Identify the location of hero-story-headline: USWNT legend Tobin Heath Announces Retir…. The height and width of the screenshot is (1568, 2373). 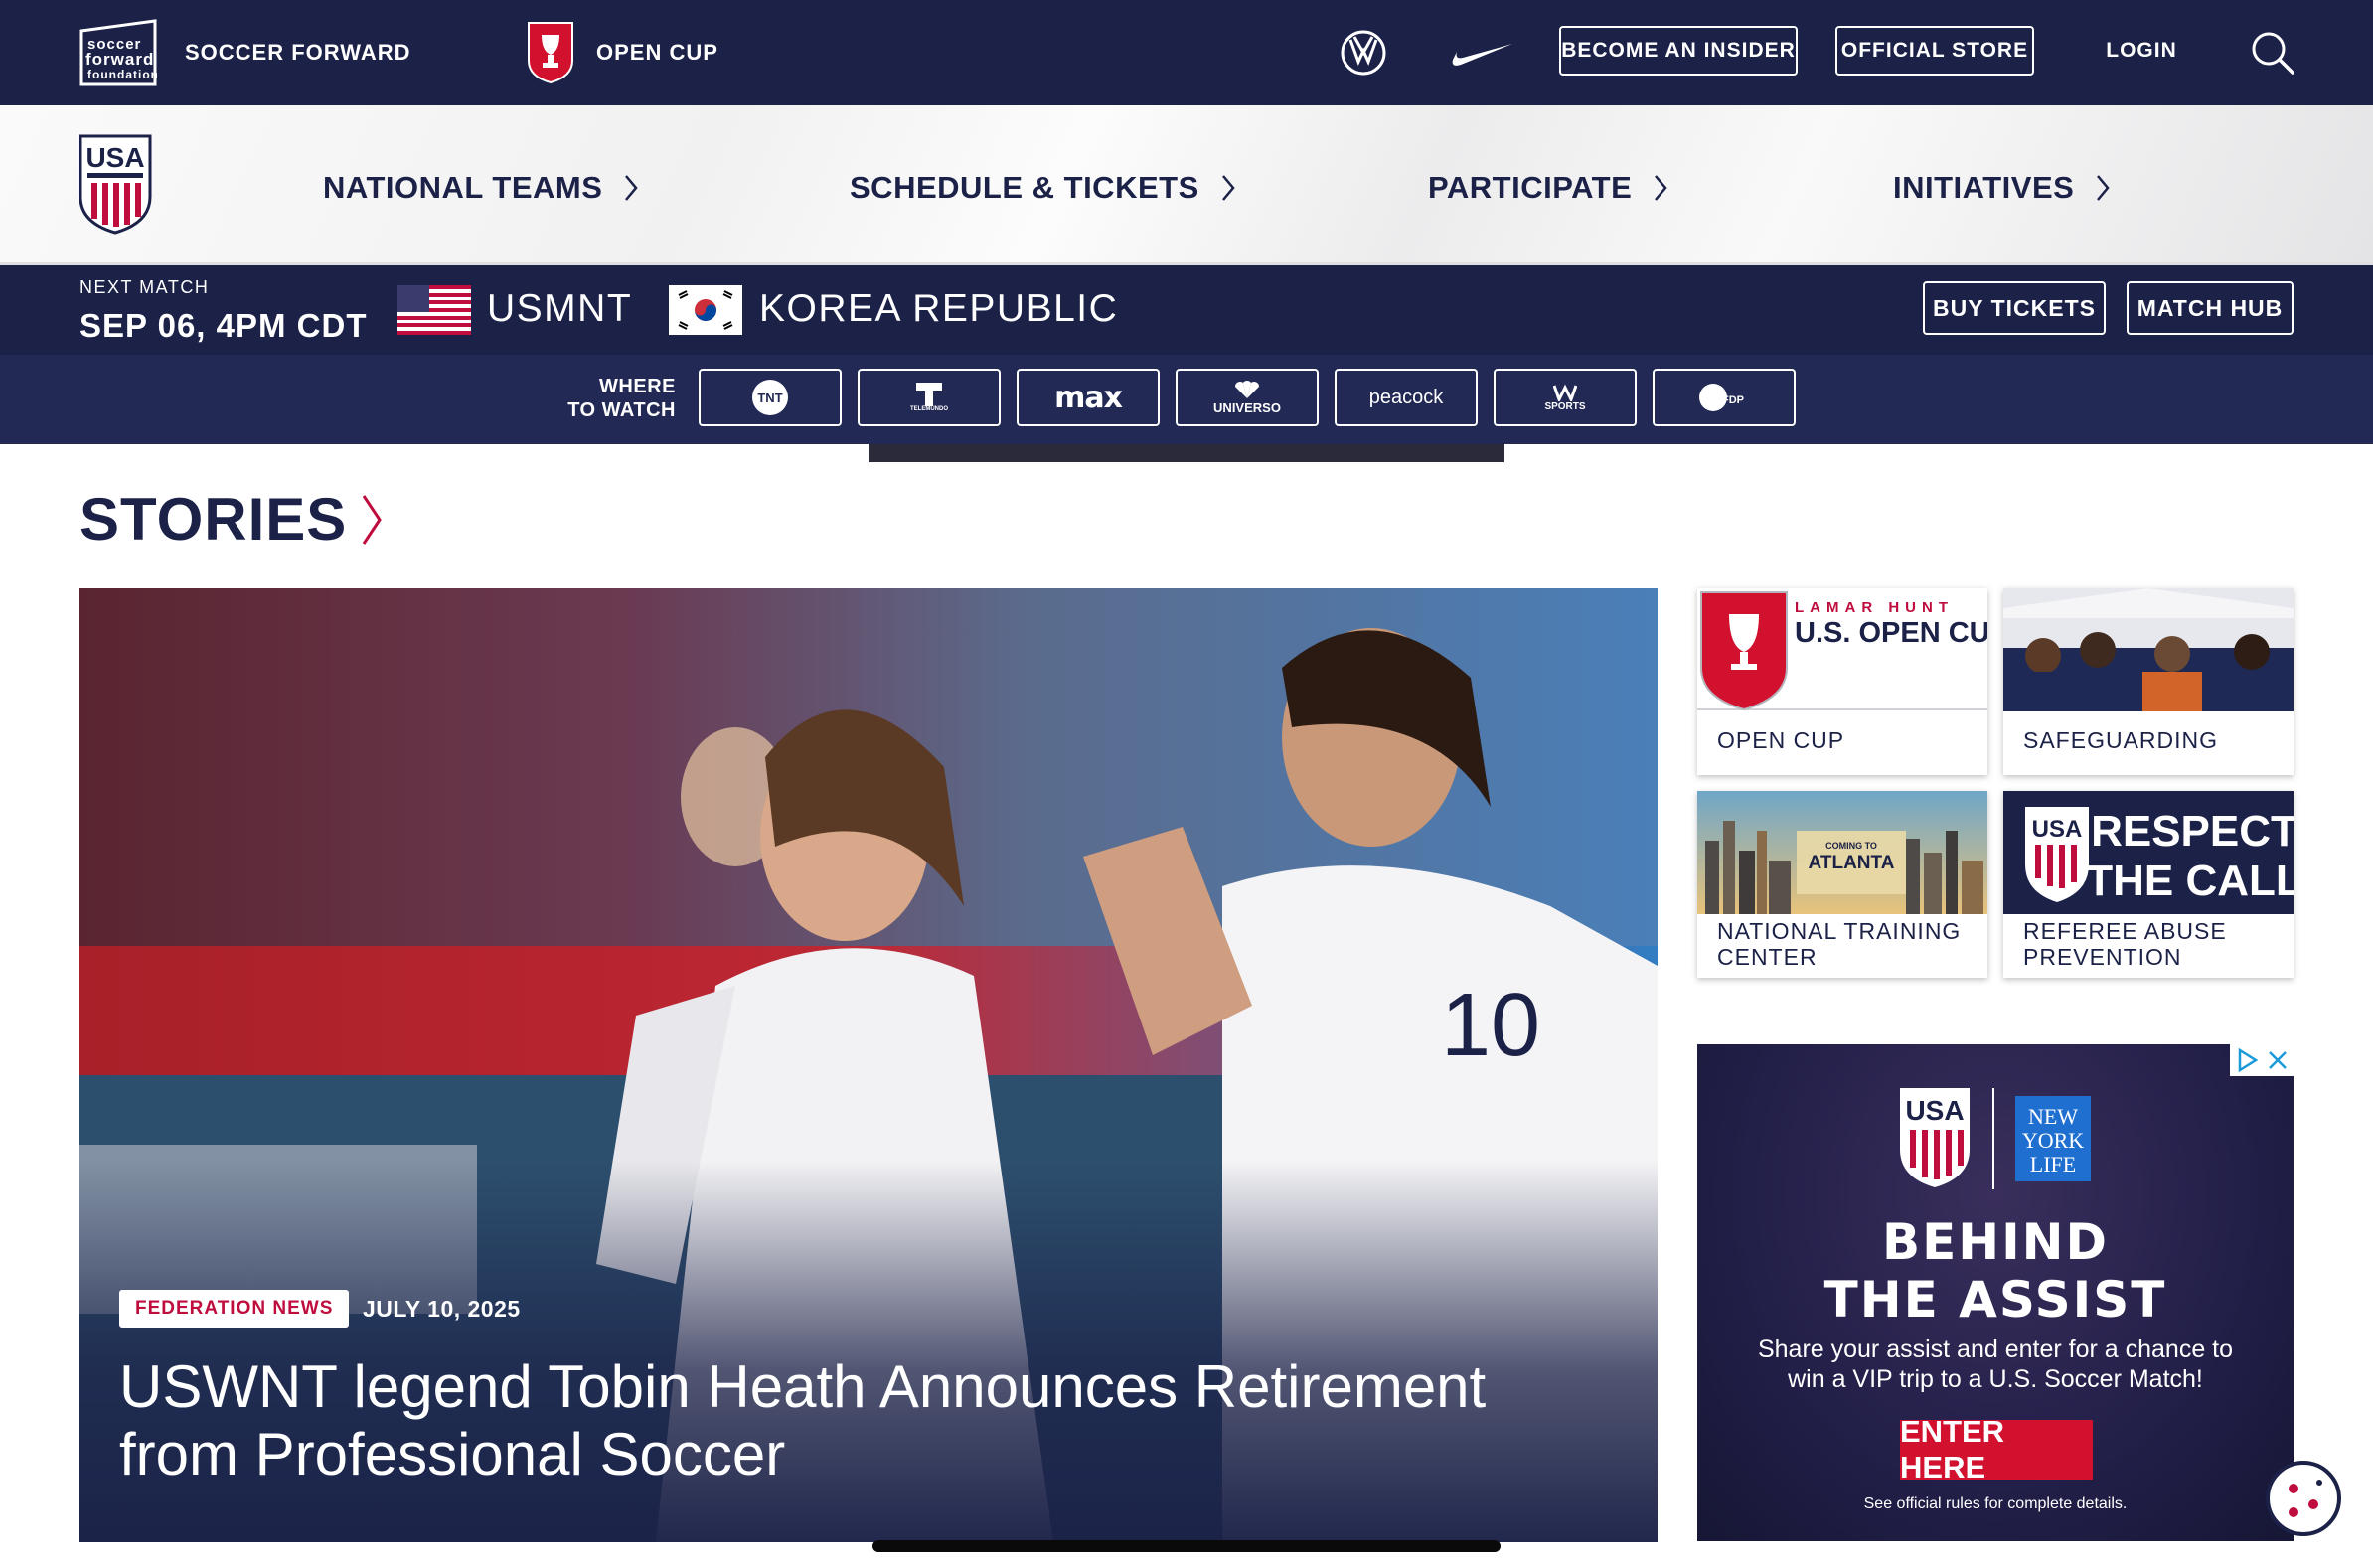
(864, 1421).